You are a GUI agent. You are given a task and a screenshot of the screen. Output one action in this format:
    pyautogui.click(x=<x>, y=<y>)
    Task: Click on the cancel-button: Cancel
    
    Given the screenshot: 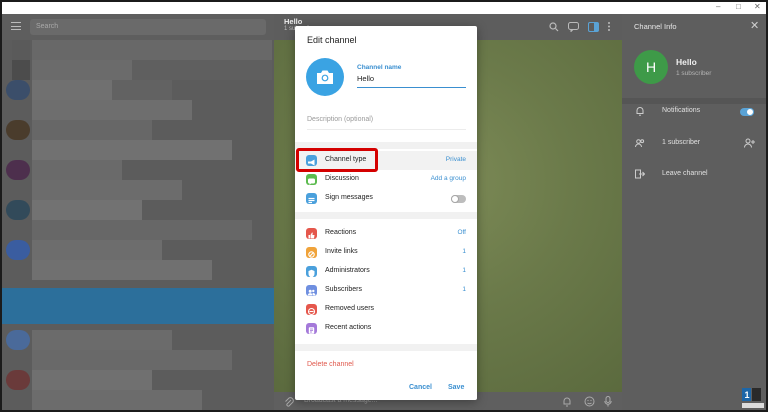 What is the action you would take?
    pyautogui.click(x=420, y=387)
    